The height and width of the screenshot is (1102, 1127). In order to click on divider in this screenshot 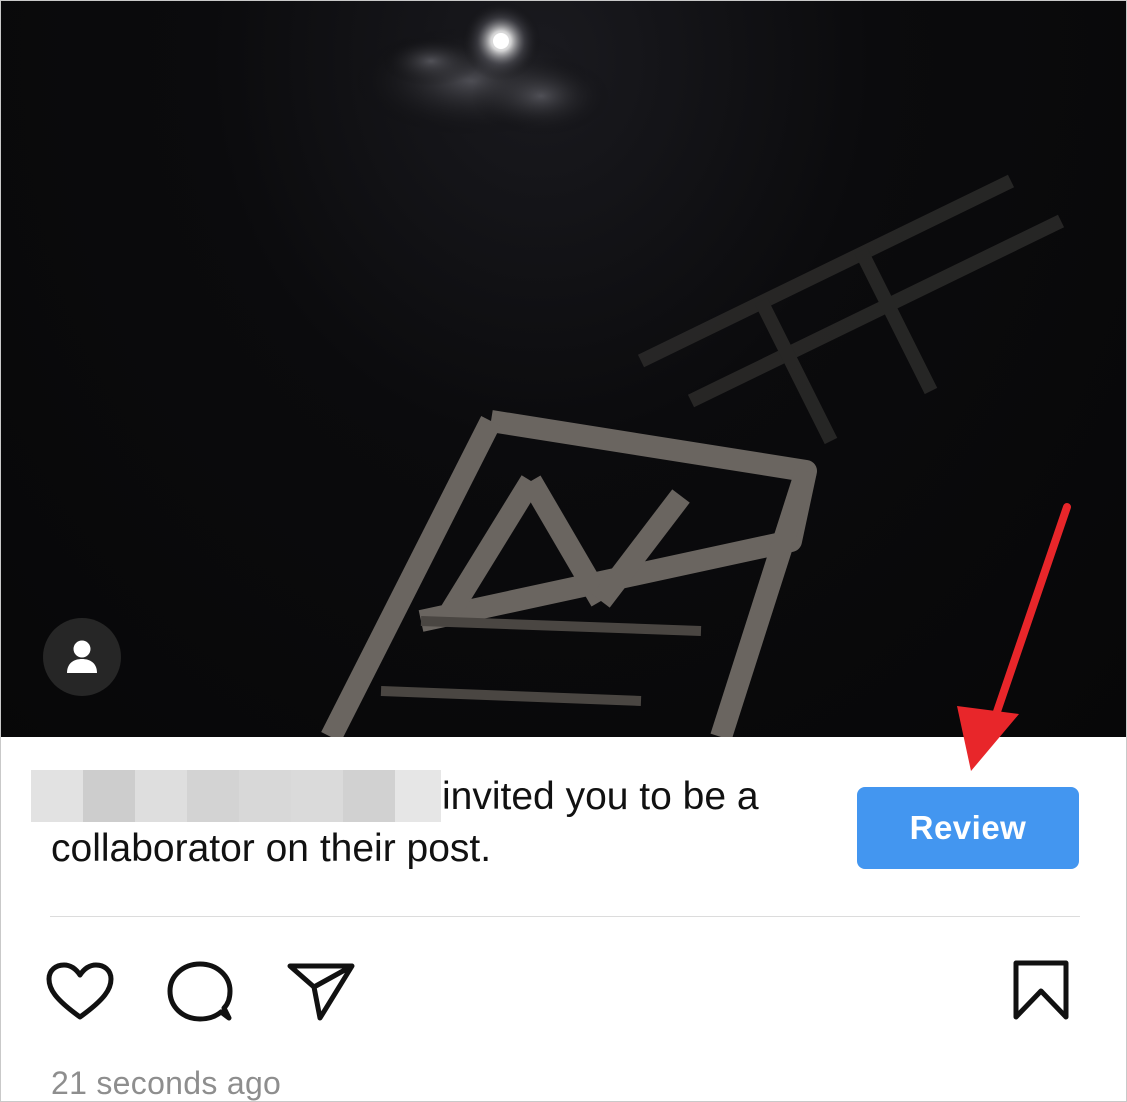, I will do `click(565, 916)`.